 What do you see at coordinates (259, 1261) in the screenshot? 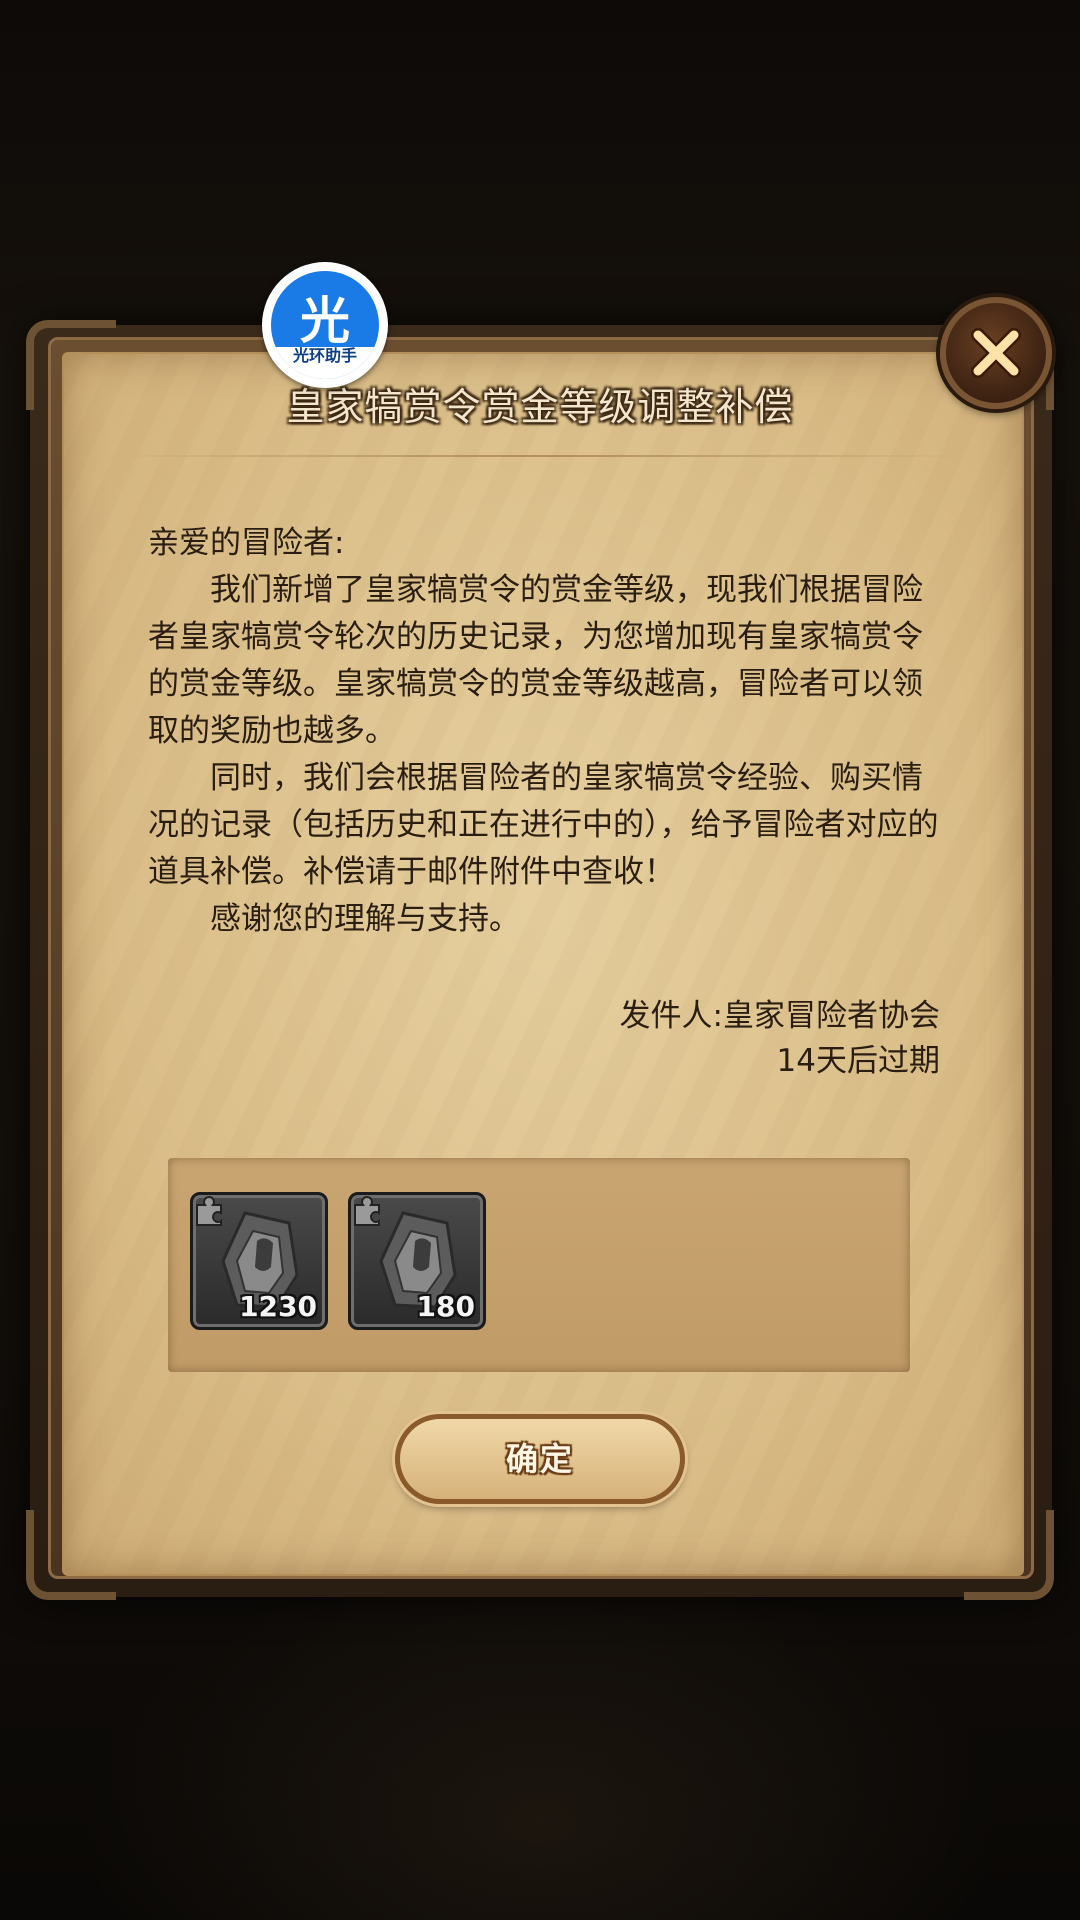
I see `attachment-item: 1230` at bounding box center [259, 1261].